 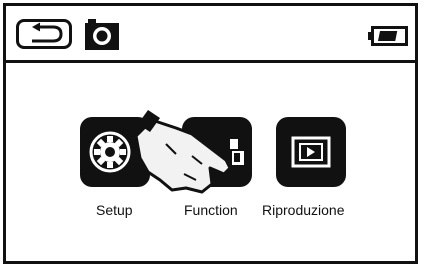 I want to click on back-button, so click(x=44, y=34).